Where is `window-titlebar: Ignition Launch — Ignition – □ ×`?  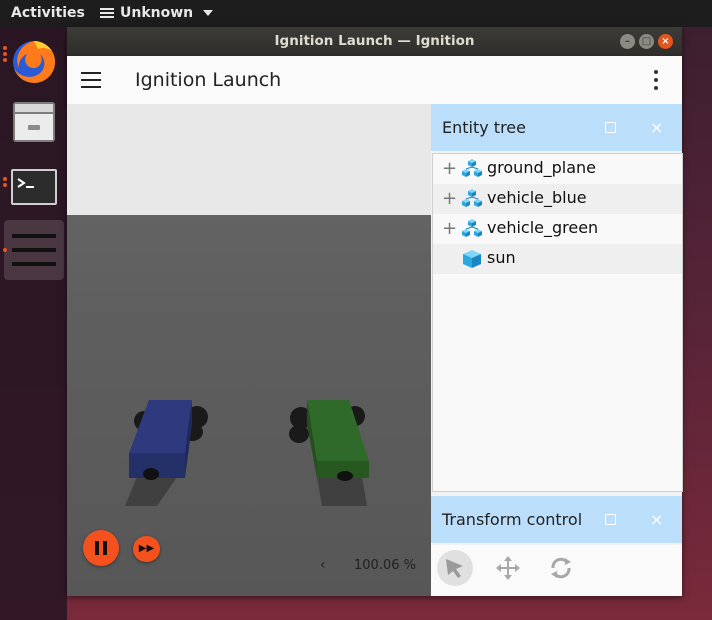 window-titlebar: Ignition Launch — Ignition – □ × is located at coordinates (374, 41).